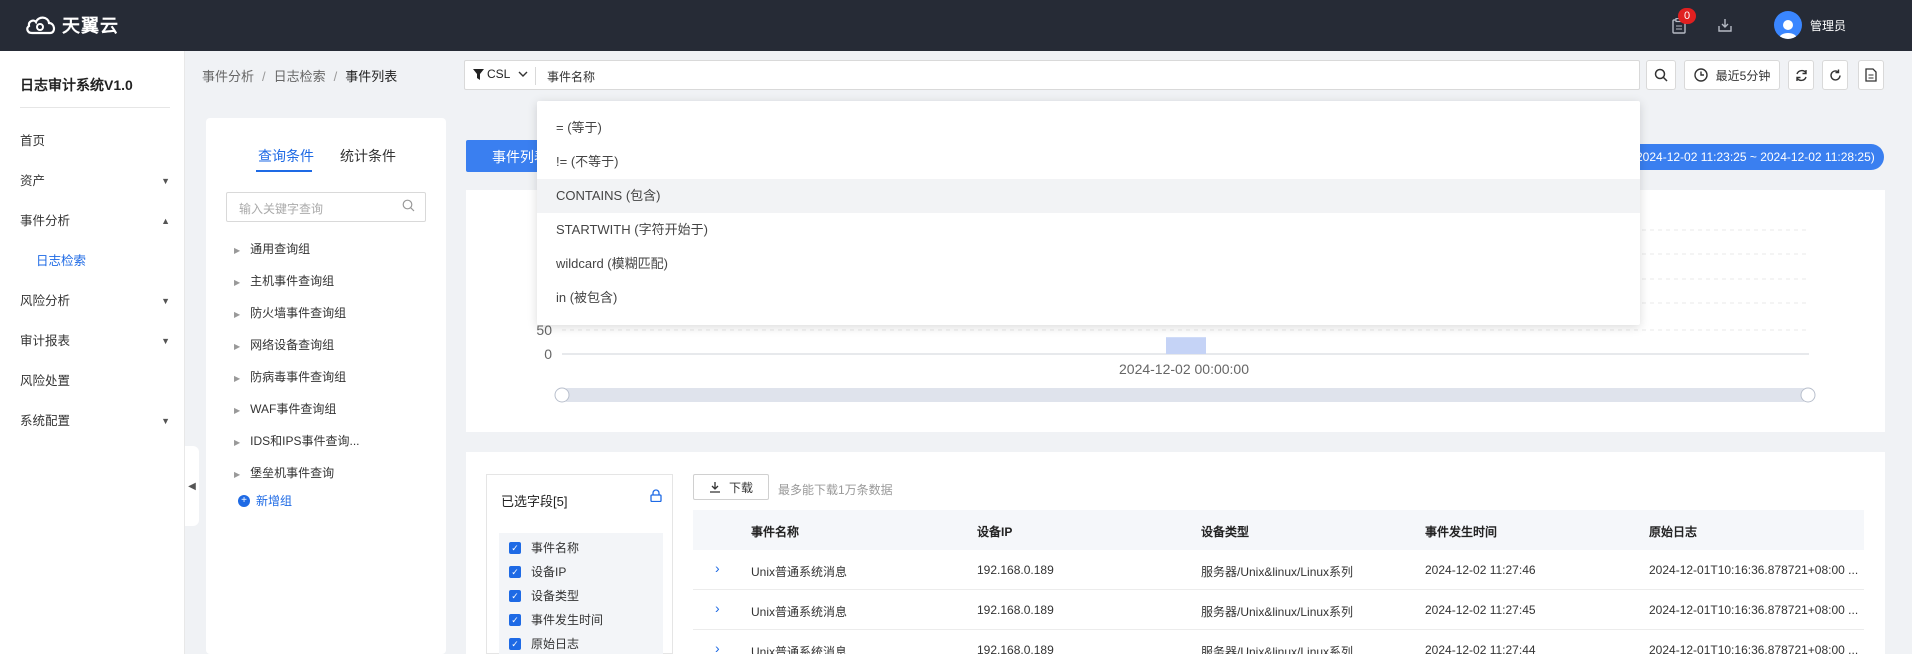  What do you see at coordinates (537, 571) in the screenshot?
I see `field-checkbox-row: ✓ 设备IP` at bounding box center [537, 571].